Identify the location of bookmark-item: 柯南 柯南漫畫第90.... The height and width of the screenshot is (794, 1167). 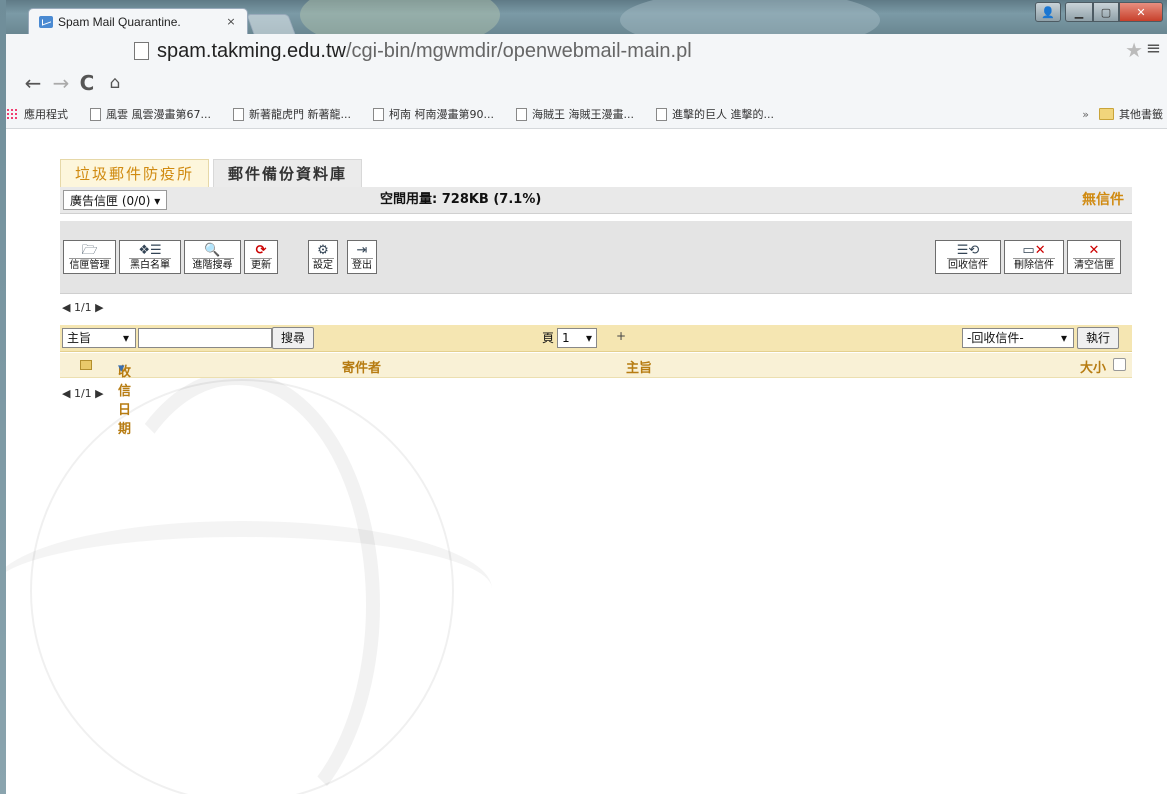
(433, 114).